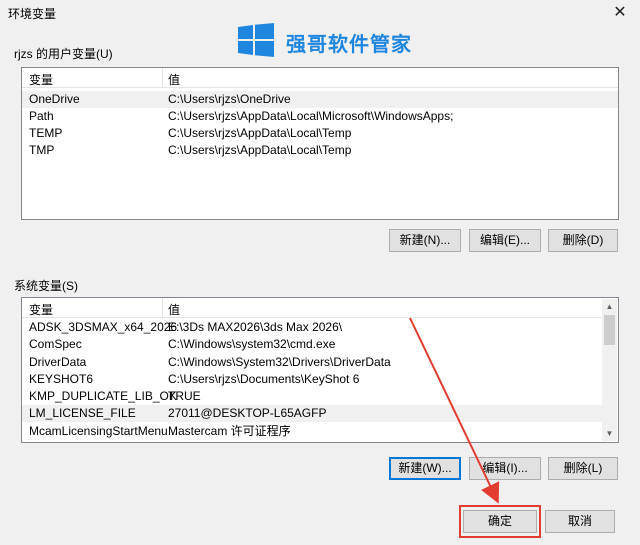  I want to click on user-var-row: TMP C:\Users\rjzs\AppData\Local\Temp, so click(320, 150).